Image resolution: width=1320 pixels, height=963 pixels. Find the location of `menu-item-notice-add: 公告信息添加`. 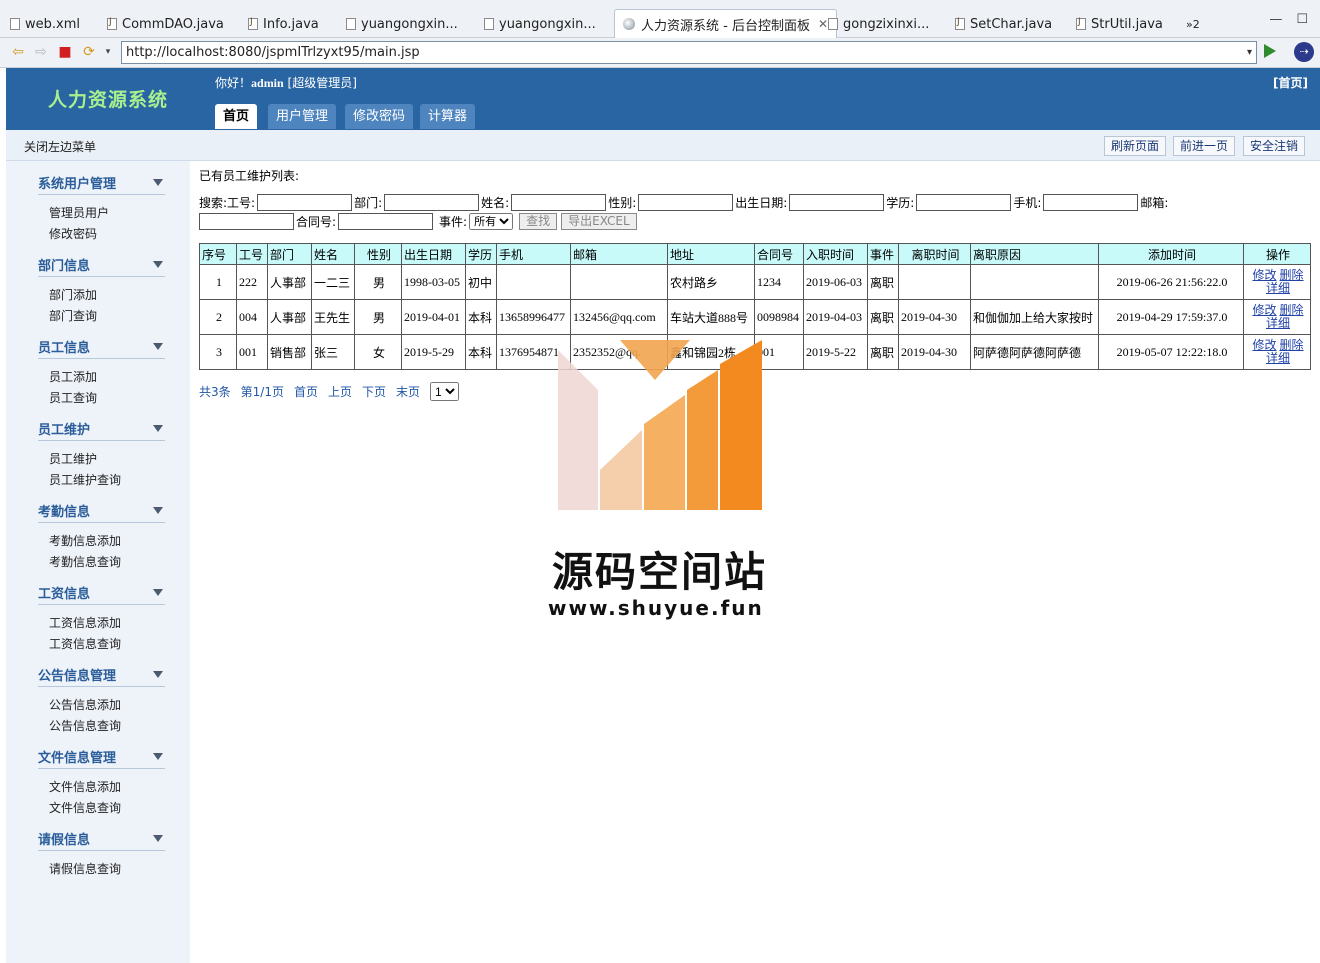

menu-item-notice-add: 公告信息添加 is located at coordinates (85, 704).